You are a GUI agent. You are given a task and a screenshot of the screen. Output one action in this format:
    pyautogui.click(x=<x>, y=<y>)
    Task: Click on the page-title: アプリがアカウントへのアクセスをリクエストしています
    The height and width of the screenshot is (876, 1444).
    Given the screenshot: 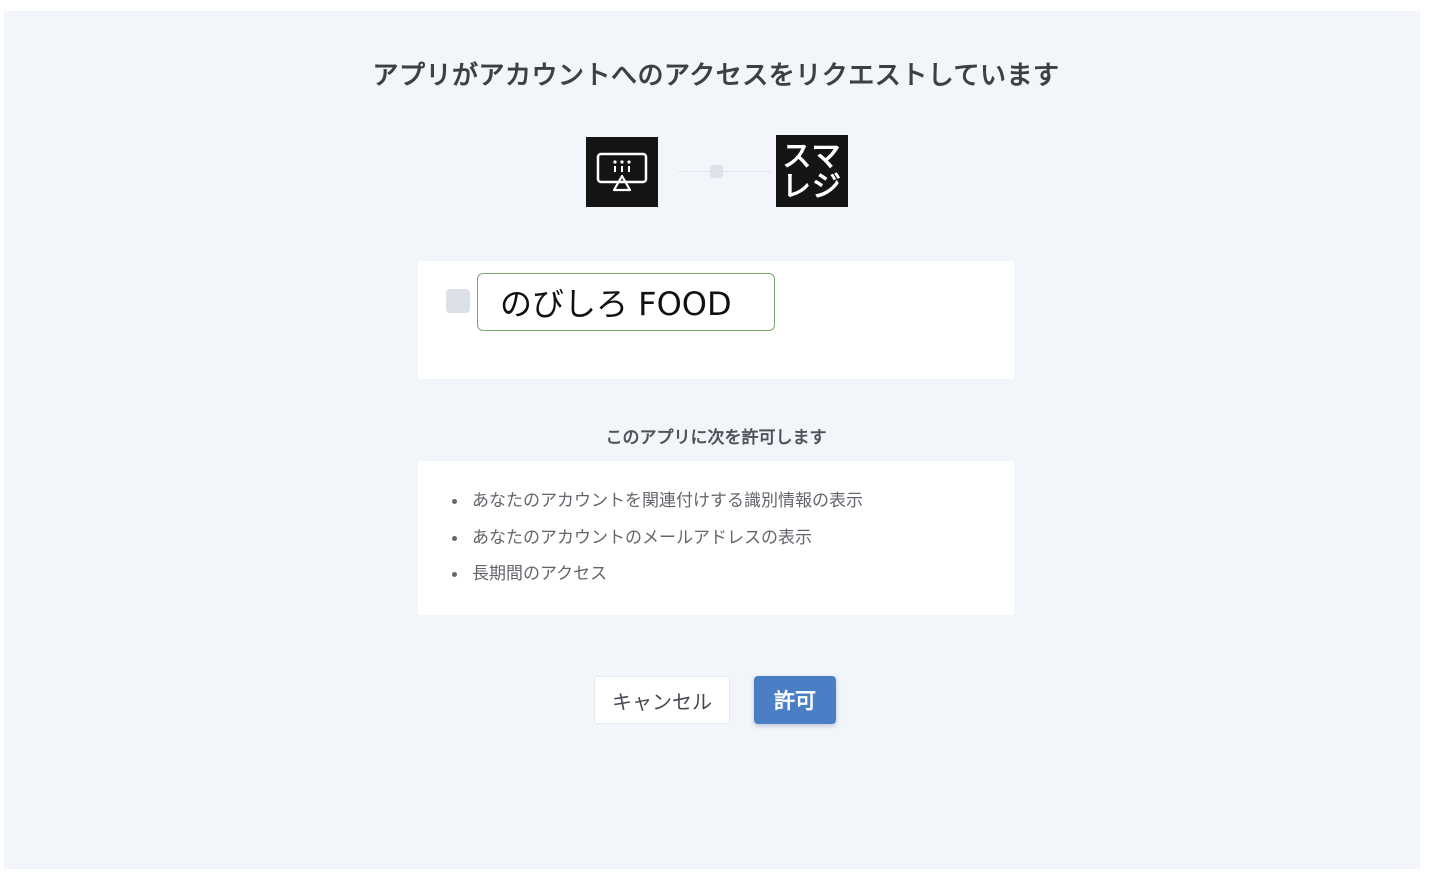 What is the action you would take?
    pyautogui.click(x=716, y=76)
    